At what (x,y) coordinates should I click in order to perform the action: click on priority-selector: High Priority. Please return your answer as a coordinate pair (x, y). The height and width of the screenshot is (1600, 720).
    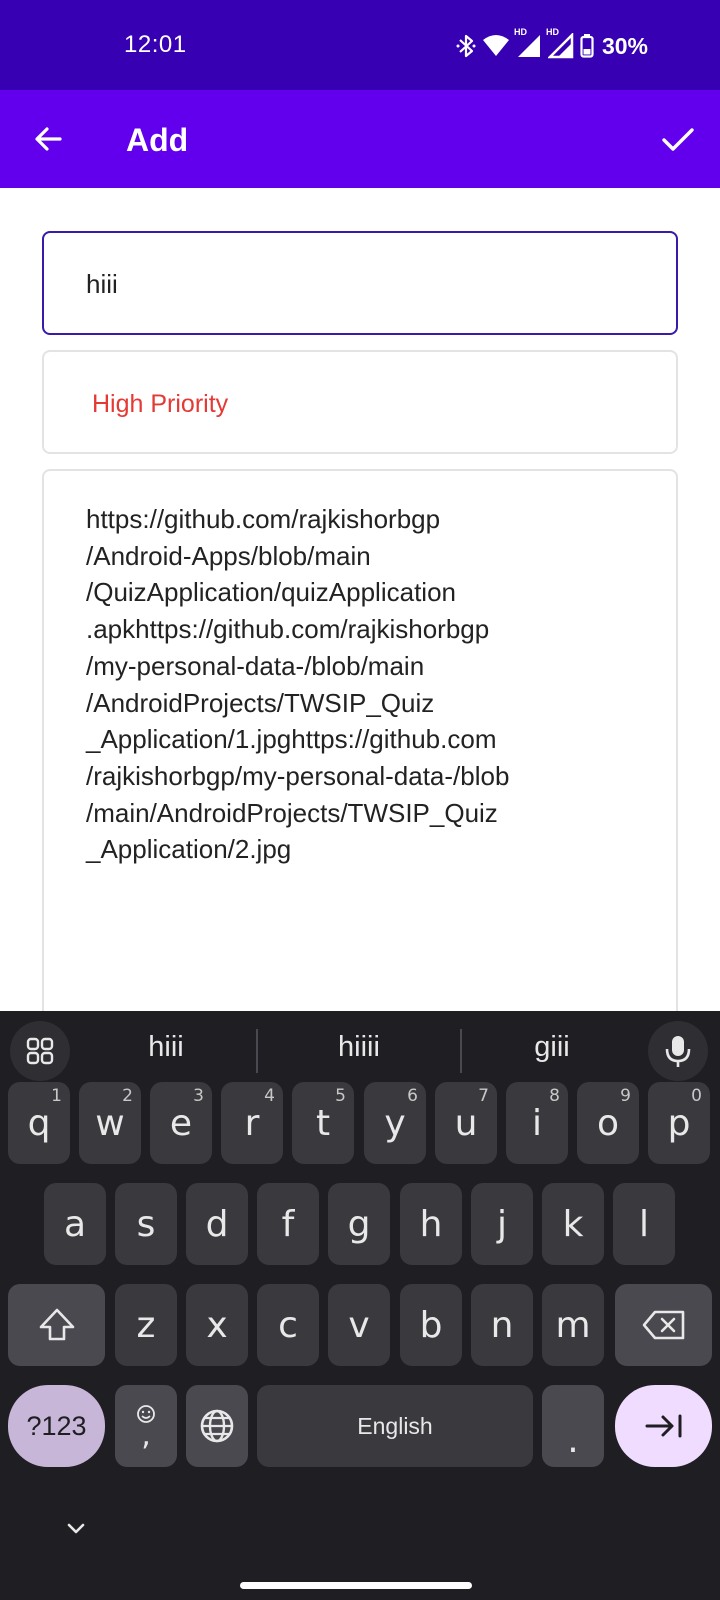
    Looking at the image, I should click on (360, 402).